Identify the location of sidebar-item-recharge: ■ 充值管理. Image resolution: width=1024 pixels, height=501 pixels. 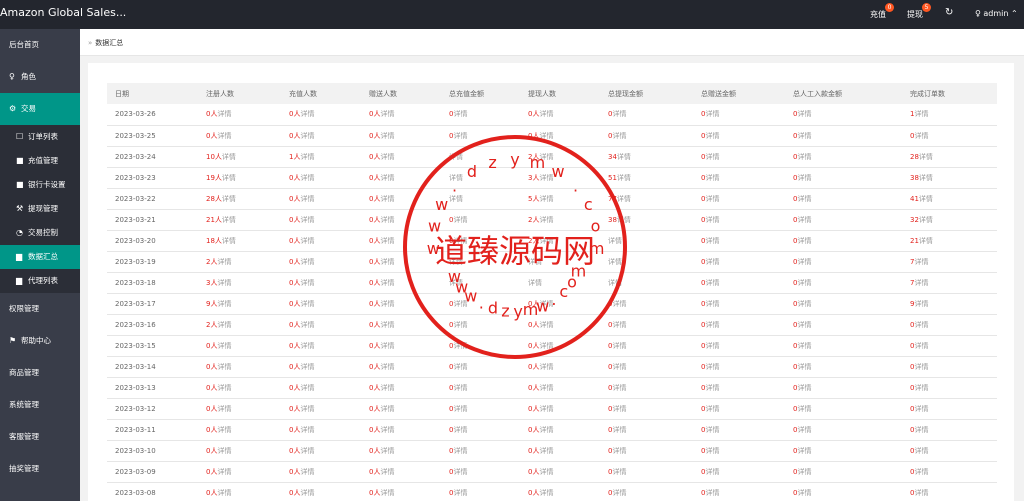
(40, 161).